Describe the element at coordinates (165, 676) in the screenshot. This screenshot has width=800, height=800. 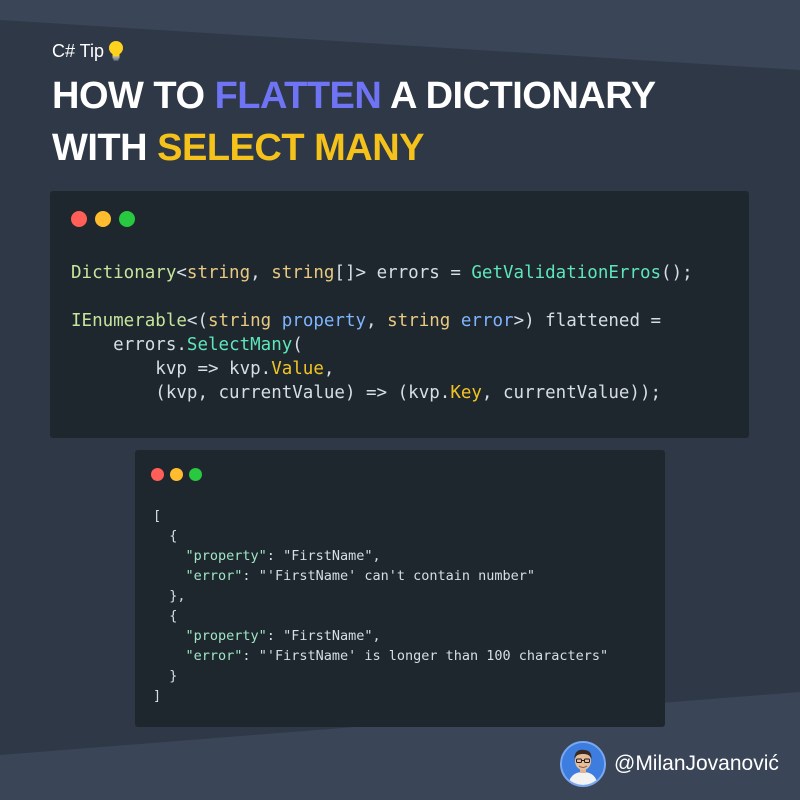
I see `json-brace: }` at that location.